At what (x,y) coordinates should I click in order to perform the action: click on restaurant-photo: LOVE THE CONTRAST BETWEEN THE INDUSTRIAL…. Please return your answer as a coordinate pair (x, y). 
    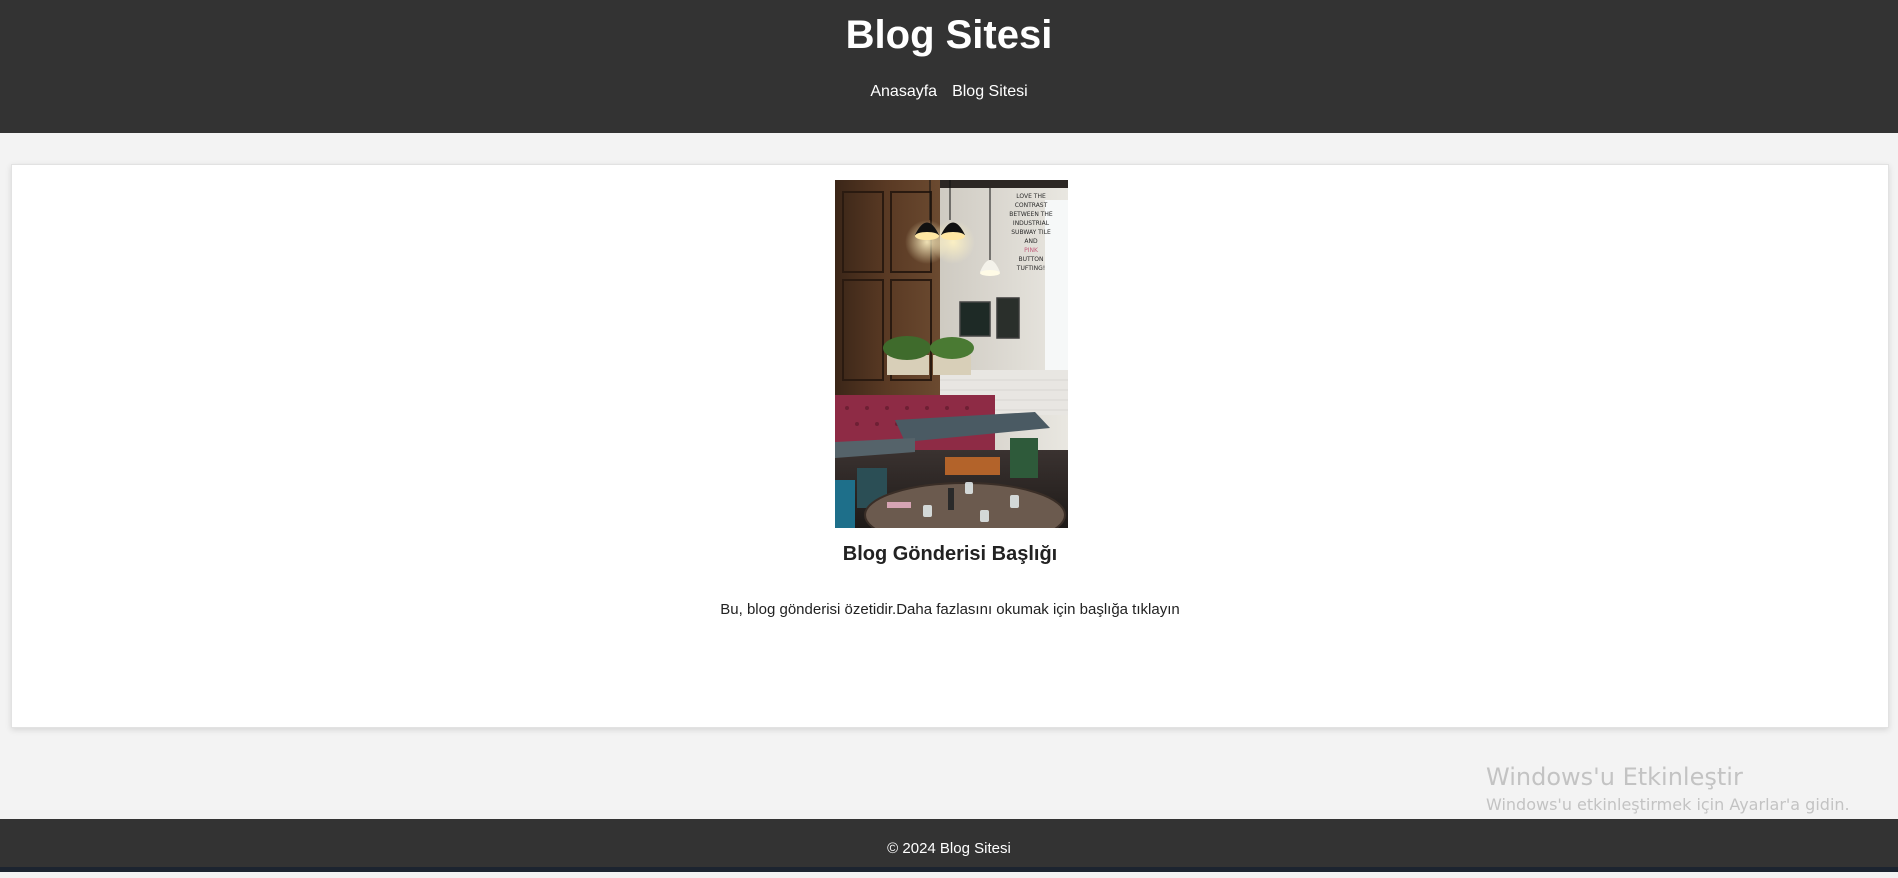
    Looking at the image, I should click on (951, 354).